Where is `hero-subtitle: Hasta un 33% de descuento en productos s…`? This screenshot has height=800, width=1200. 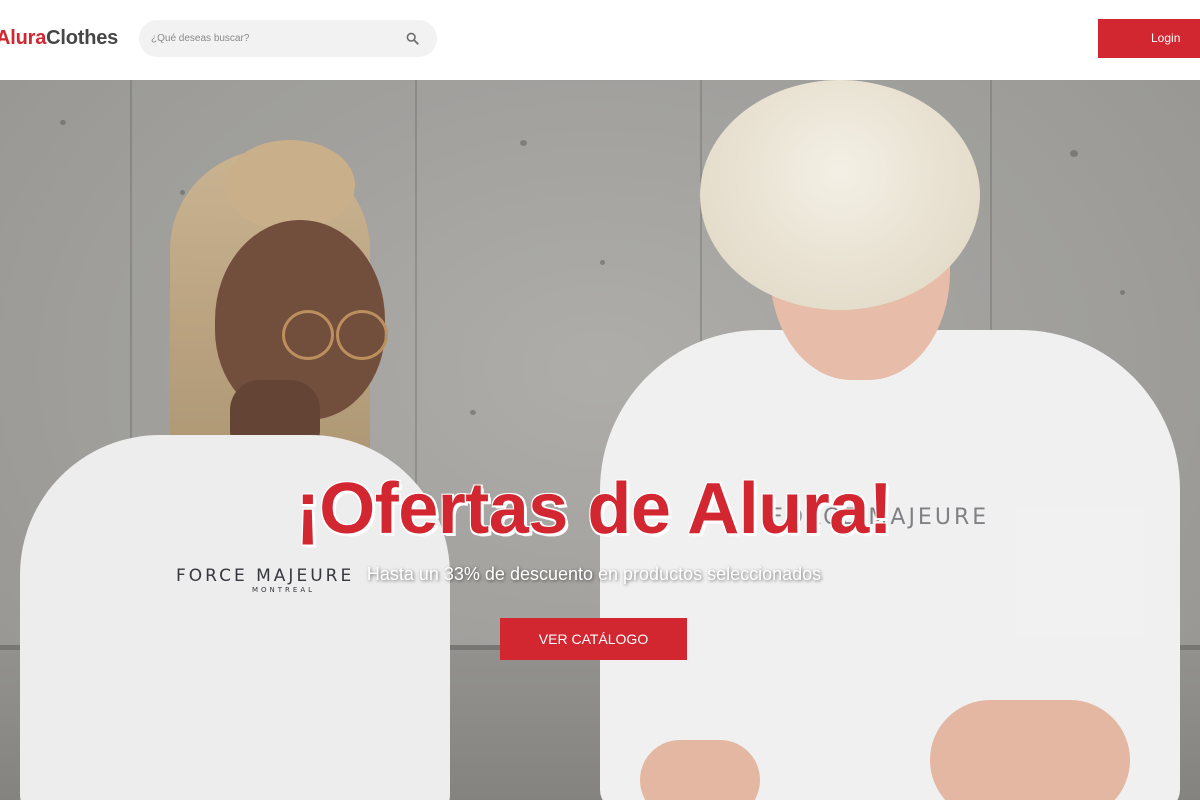 hero-subtitle: Hasta un 33% de descuento en productos s… is located at coordinates (594, 574).